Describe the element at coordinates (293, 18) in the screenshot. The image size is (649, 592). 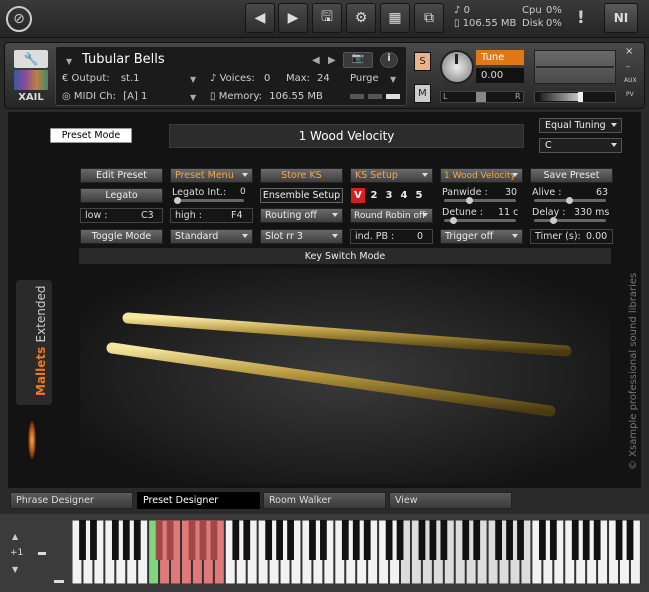
I see `next-arrow-icon: ▶` at that location.